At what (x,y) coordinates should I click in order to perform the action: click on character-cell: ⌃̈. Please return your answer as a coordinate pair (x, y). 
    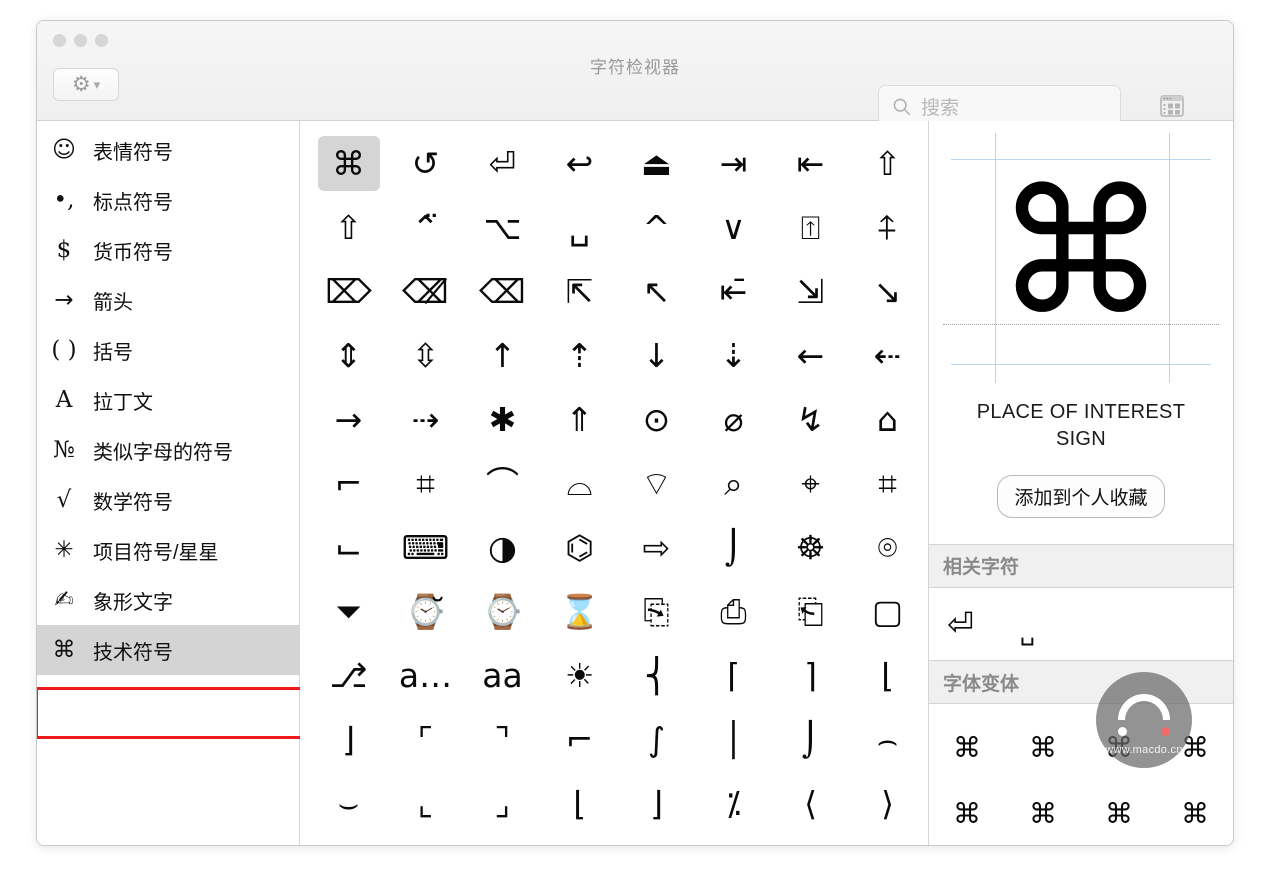
    Looking at the image, I should click on (425, 227).